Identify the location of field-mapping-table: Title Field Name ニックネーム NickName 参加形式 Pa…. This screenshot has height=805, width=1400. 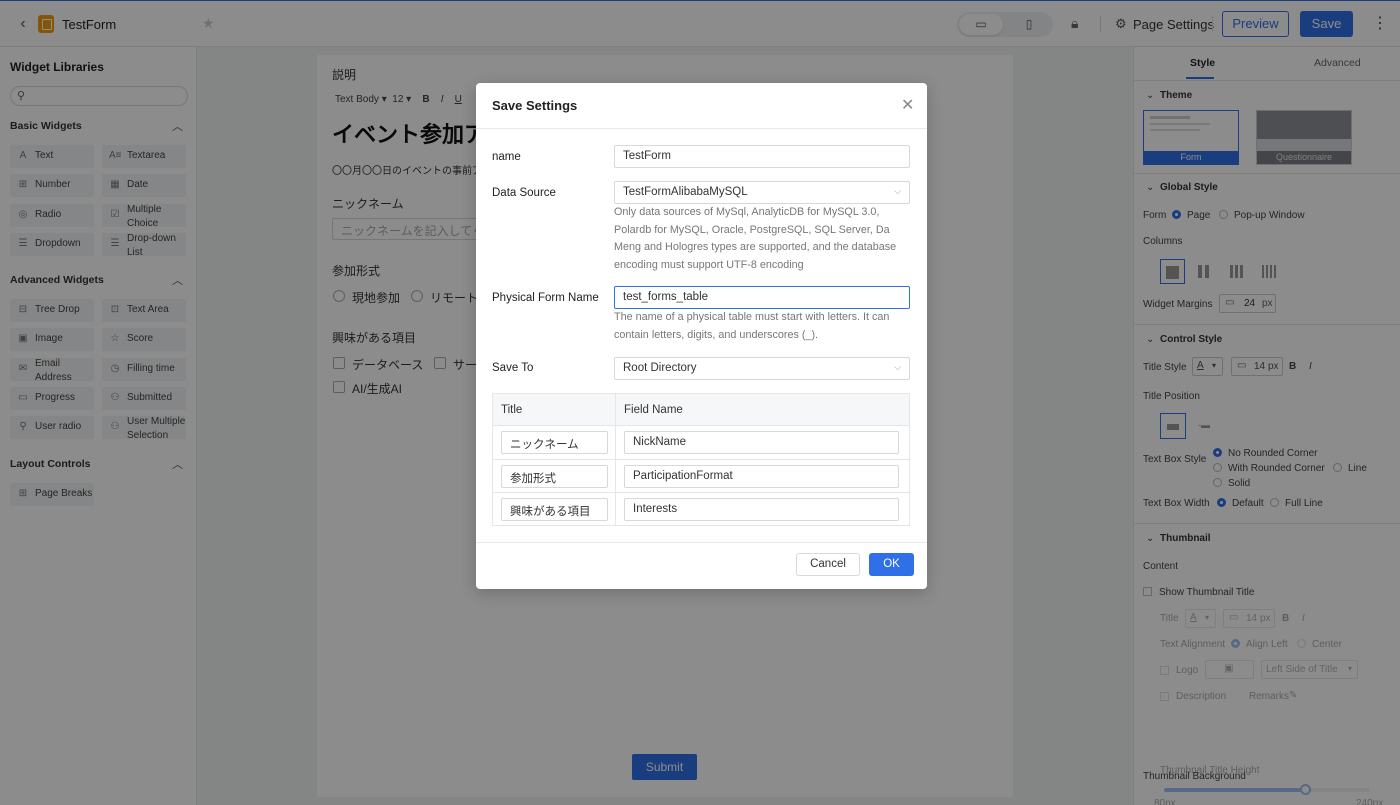
(701, 459).